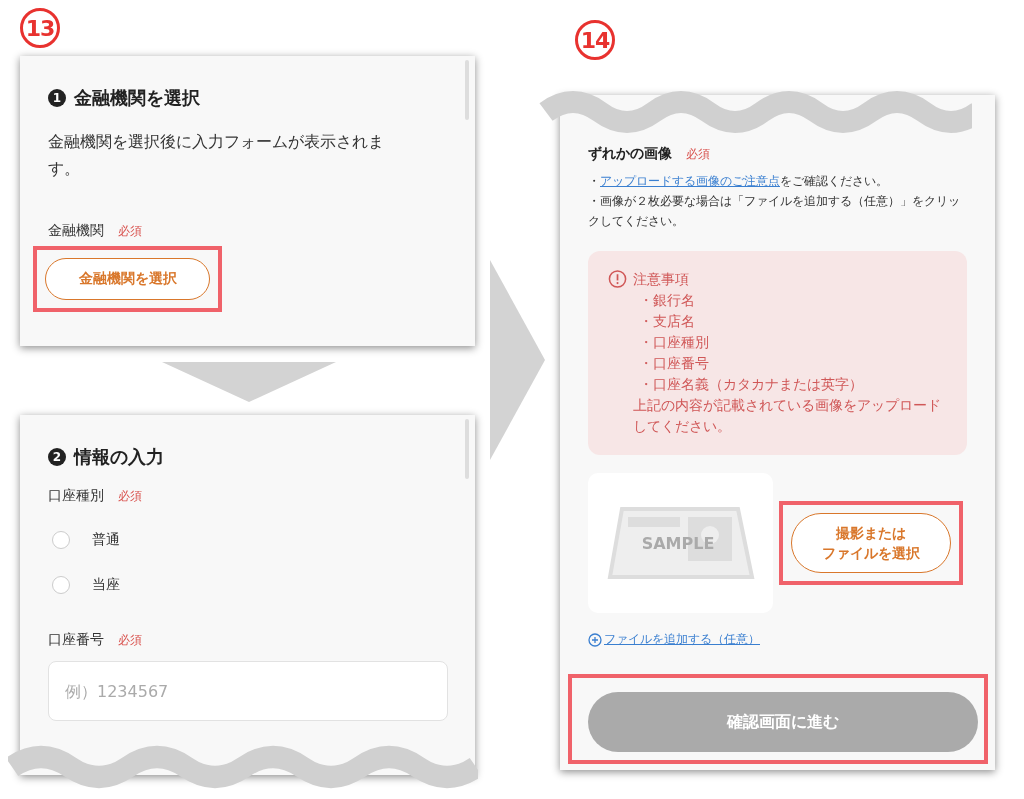 The image size is (1024, 799). What do you see at coordinates (690, 181) in the screenshot?
I see `notice-link: アップロードする画像のご注意点` at bounding box center [690, 181].